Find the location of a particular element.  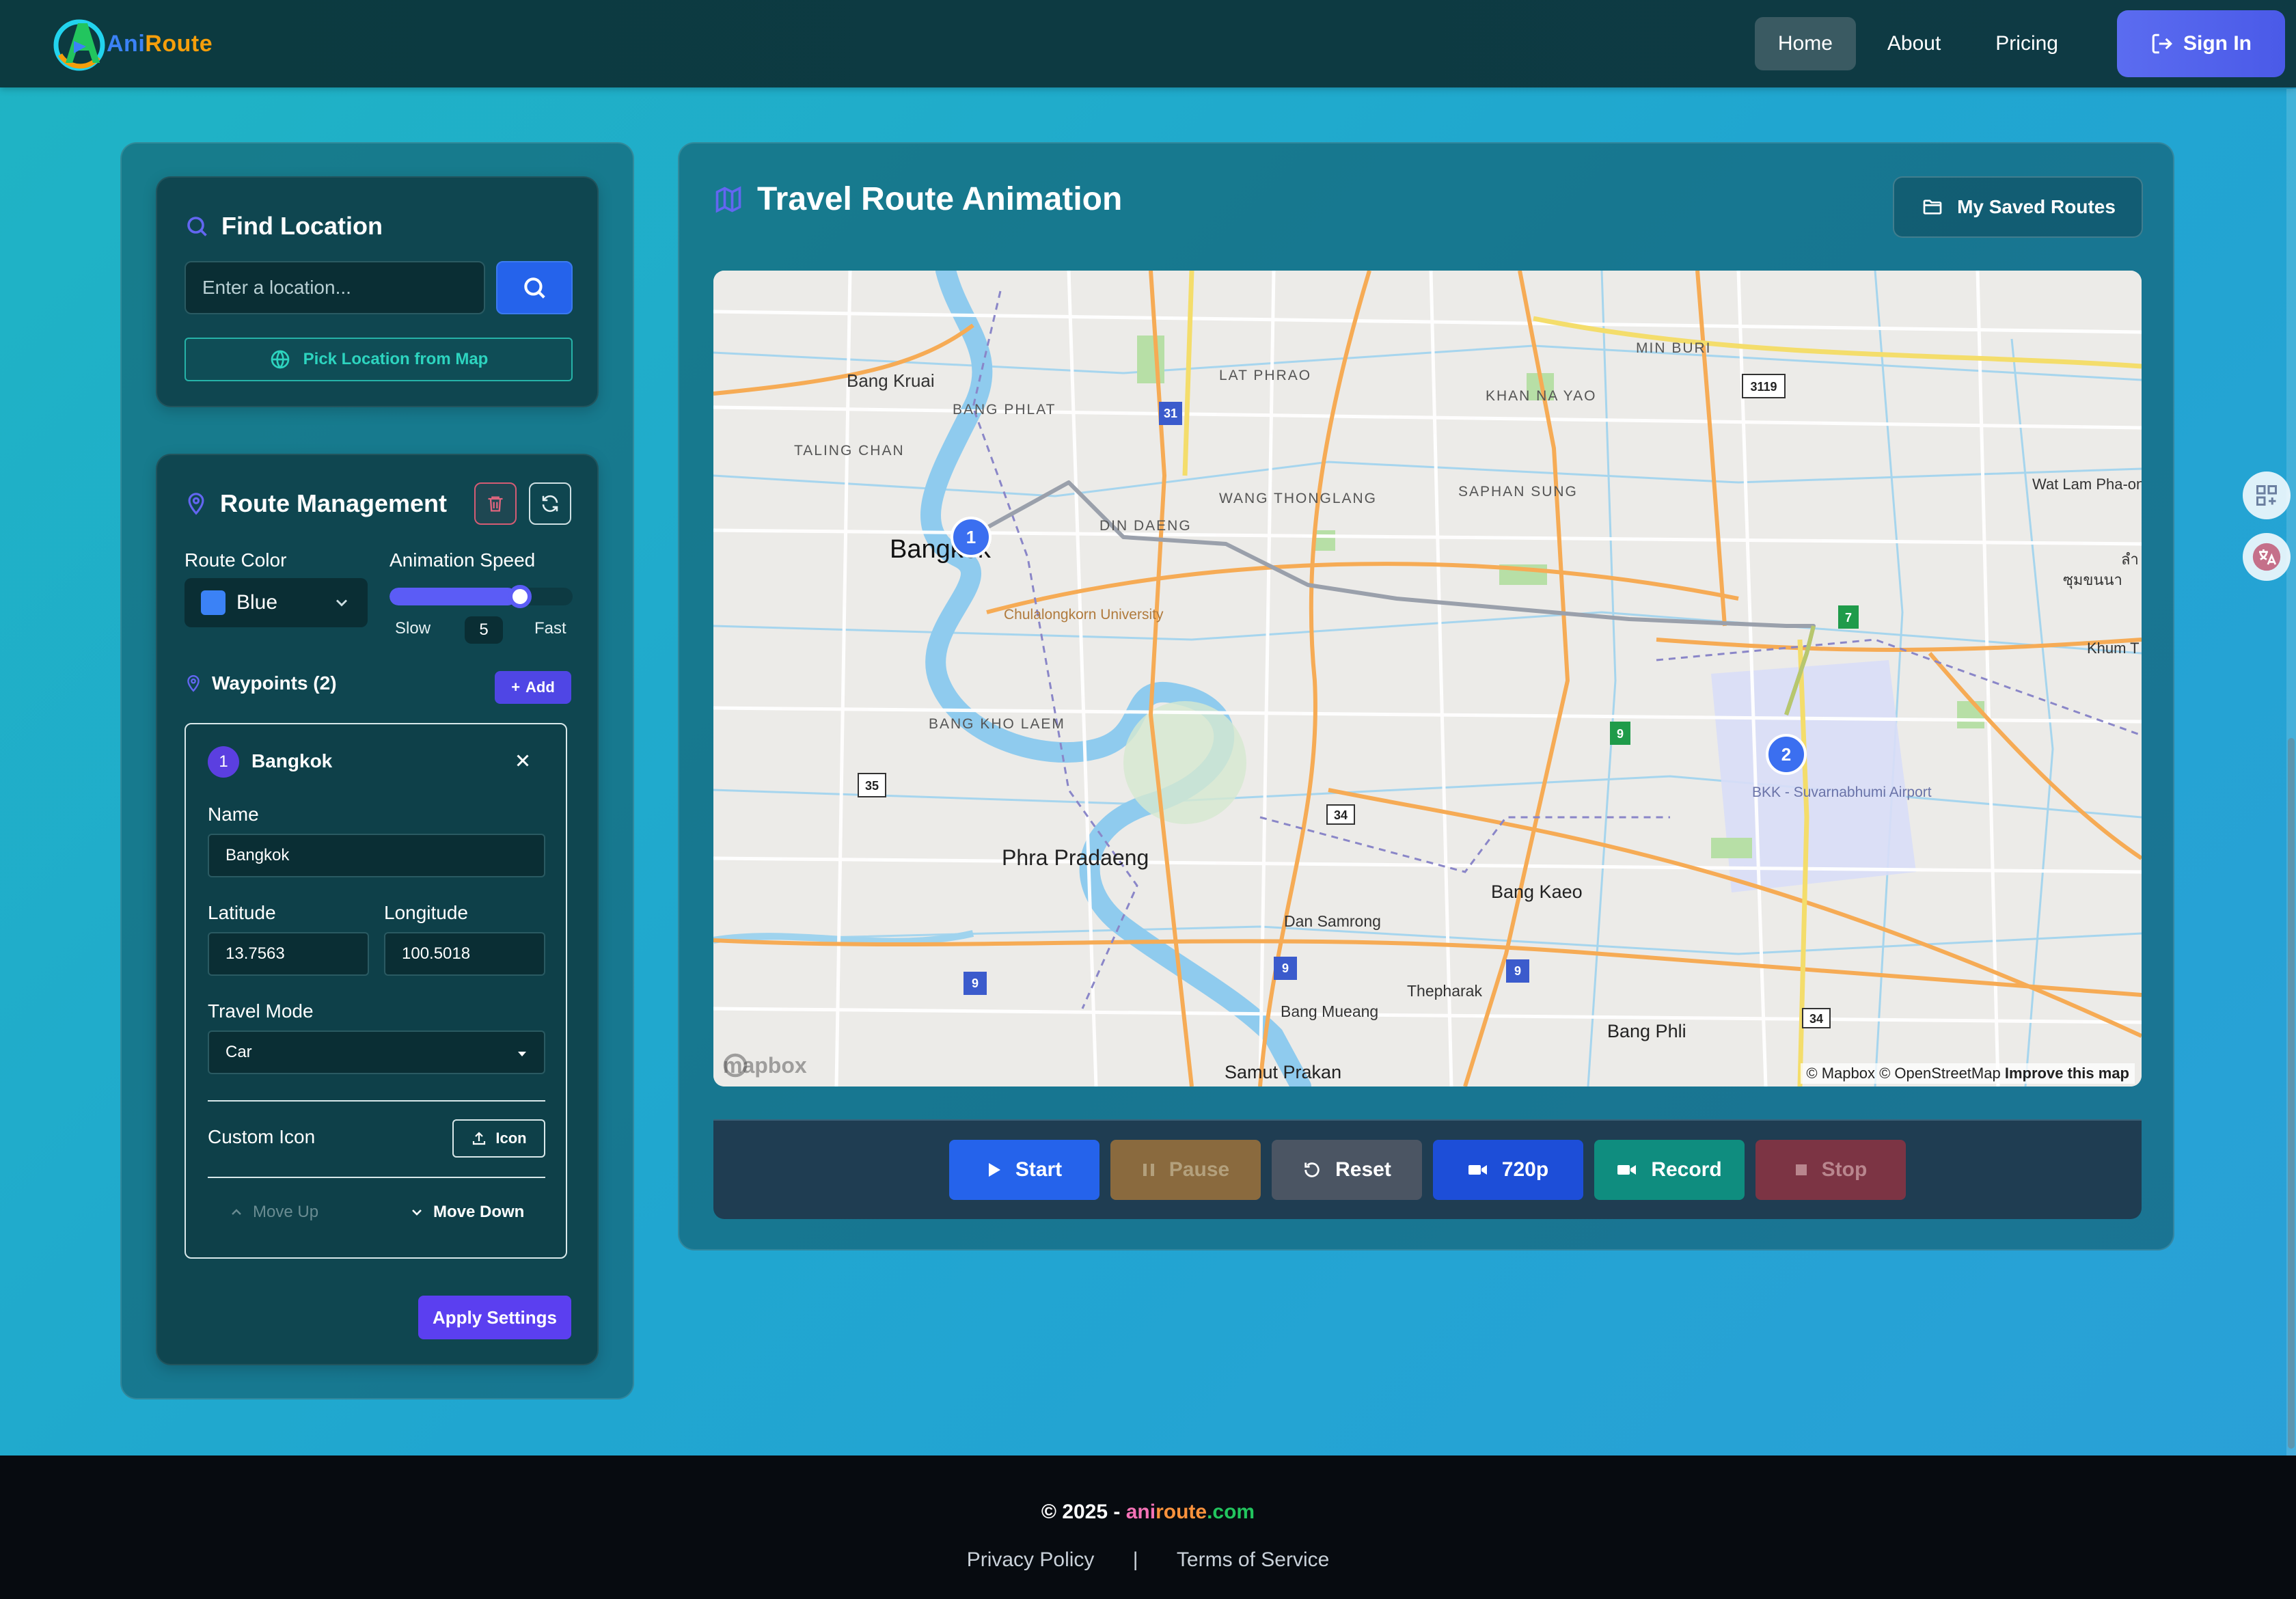

route-color-select: Blue is located at coordinates (276, 602).